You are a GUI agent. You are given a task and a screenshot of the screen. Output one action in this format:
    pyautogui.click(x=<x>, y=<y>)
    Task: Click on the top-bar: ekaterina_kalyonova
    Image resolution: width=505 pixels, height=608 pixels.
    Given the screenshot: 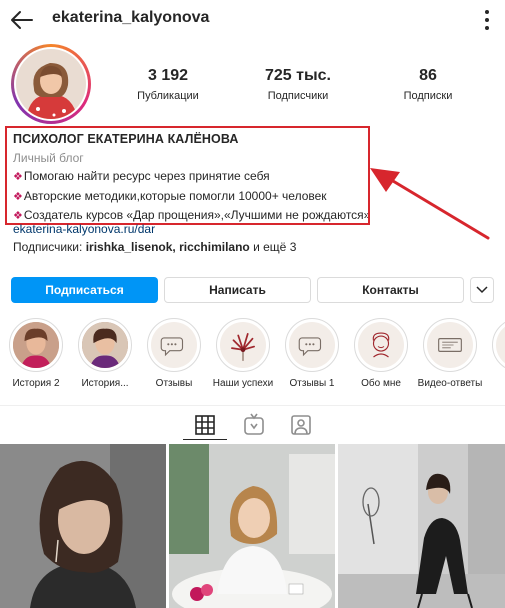 What is the action you would take?
    pyautogui.click(x=252, y=20)
    